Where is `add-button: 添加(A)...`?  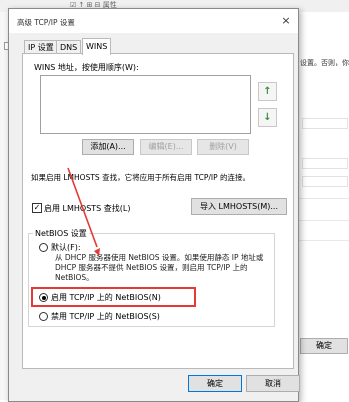 add-button: 添加(A)... is located at coordinates (108, 147).